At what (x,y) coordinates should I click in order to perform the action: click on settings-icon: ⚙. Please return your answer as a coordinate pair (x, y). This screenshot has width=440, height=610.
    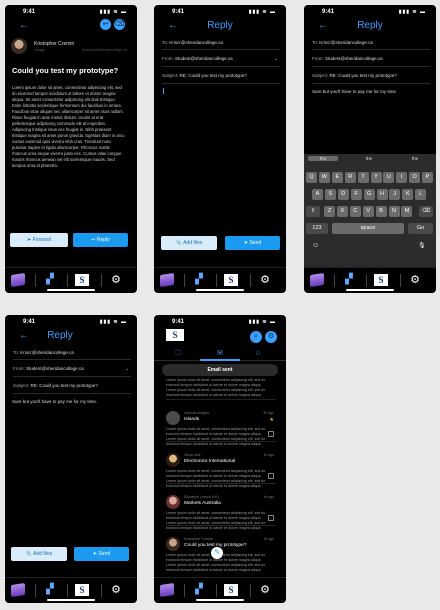
    Looking at the image, I should click on (271, 337).